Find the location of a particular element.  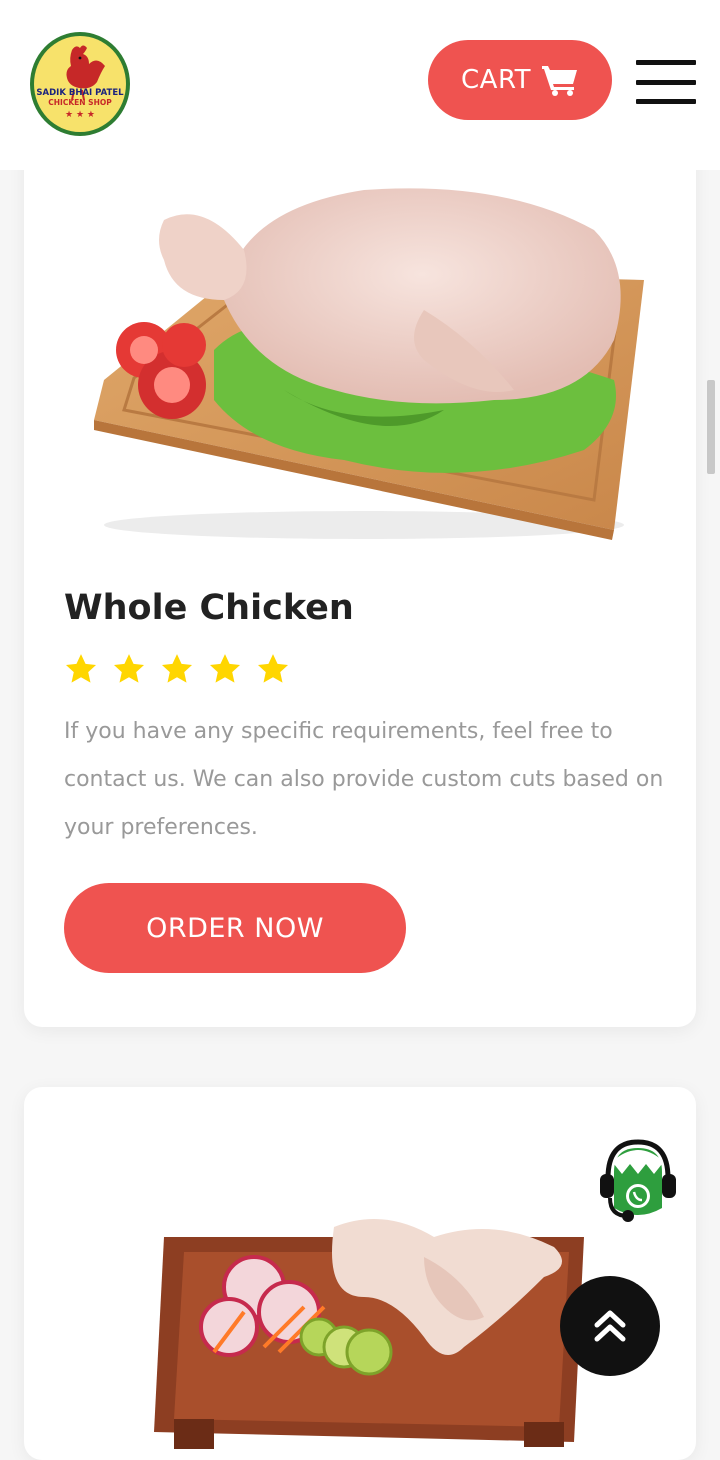

shop-logo: SADIK BHAI PATEL CHICKEN SHOP ★ ★ ★ is located at coordinates (80, 84).